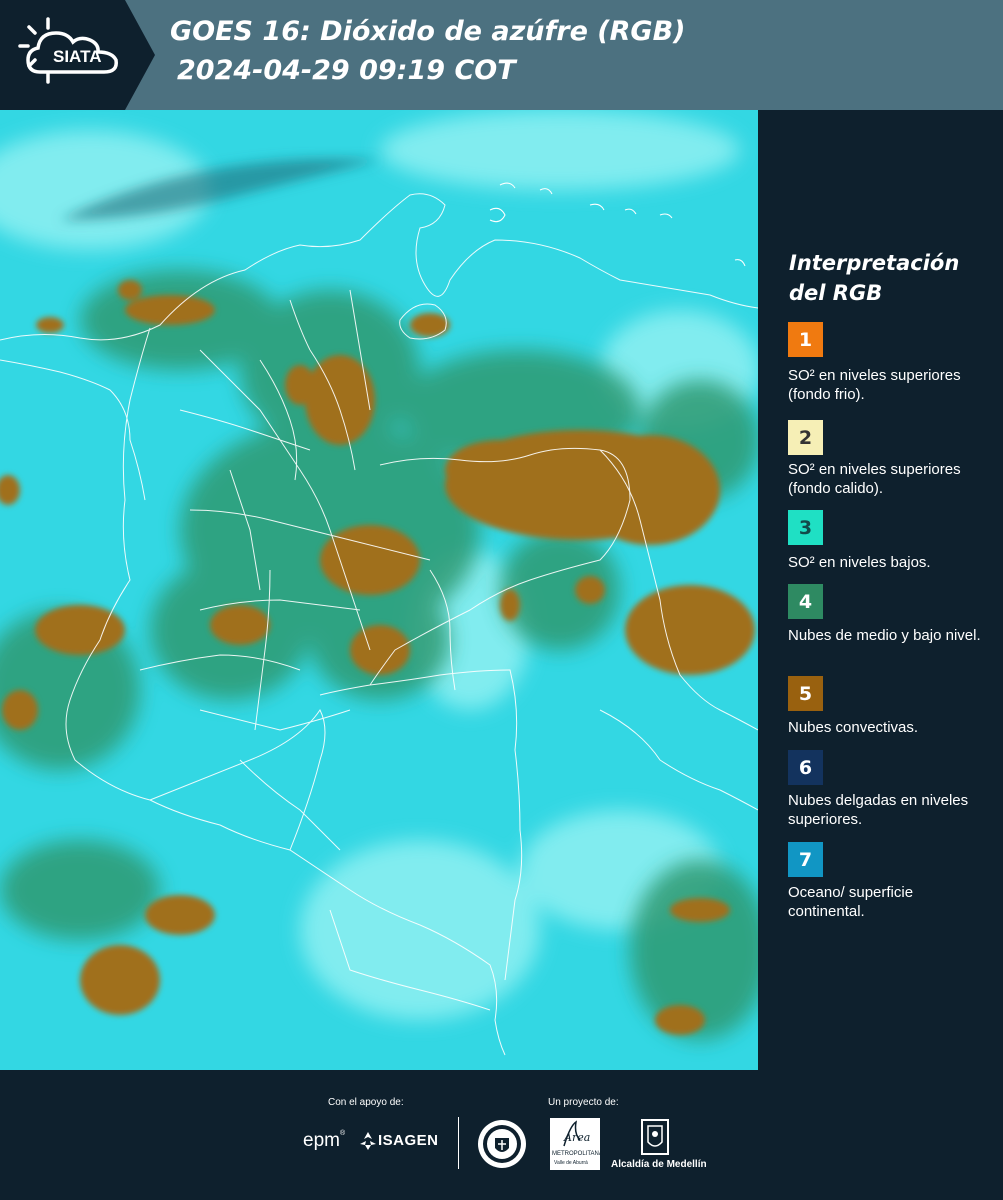  I want to click on area-logo-subtitle: METROPOLITANA, so click(577, 1154).